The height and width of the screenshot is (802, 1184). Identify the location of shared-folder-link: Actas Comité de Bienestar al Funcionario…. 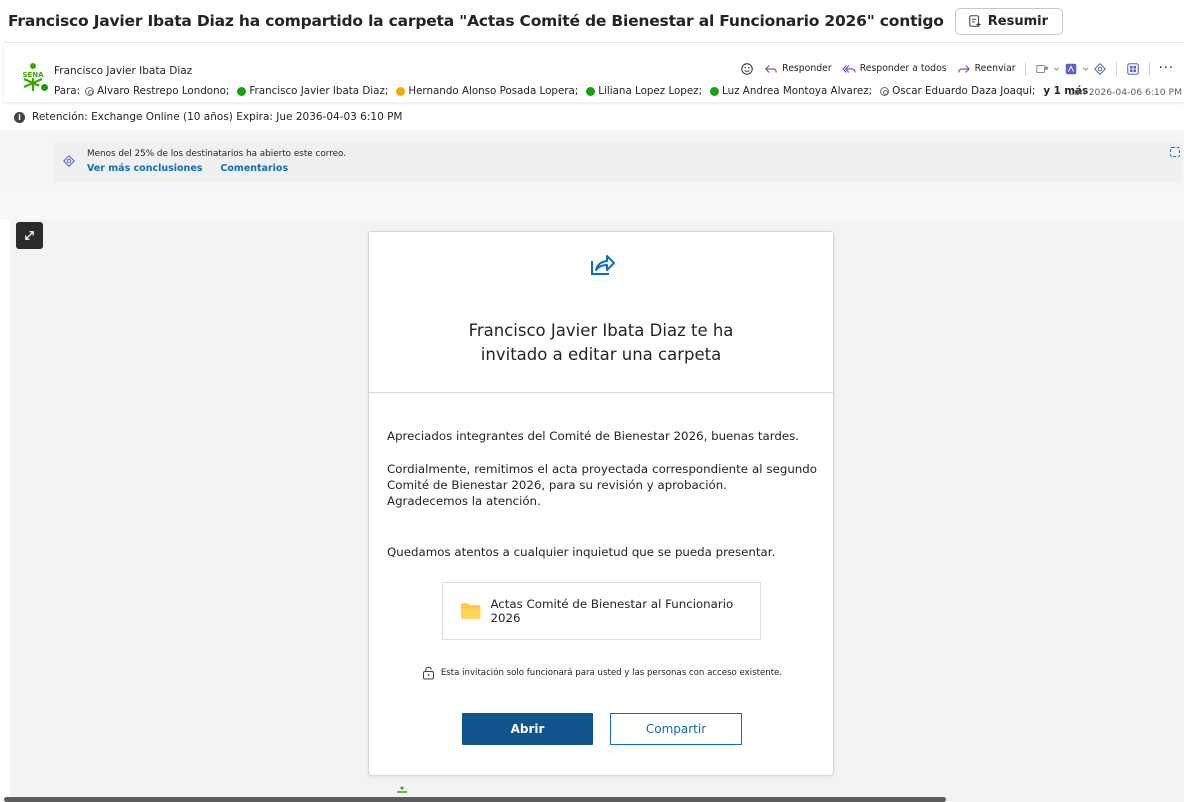
(601, 611).